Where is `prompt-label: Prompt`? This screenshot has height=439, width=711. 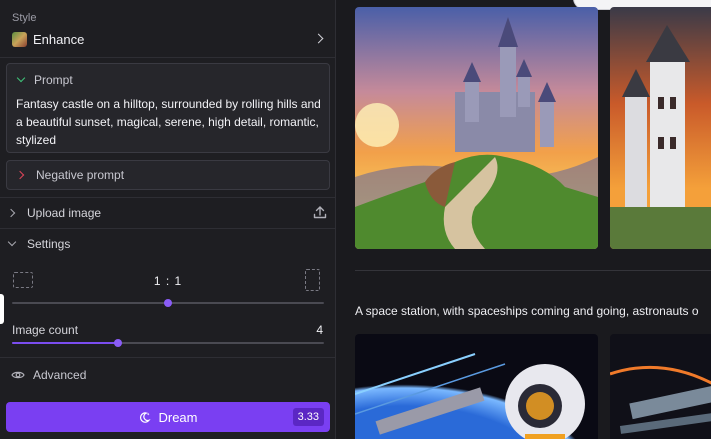
prompt-label: Prompt is located at coordinates (53, 80).